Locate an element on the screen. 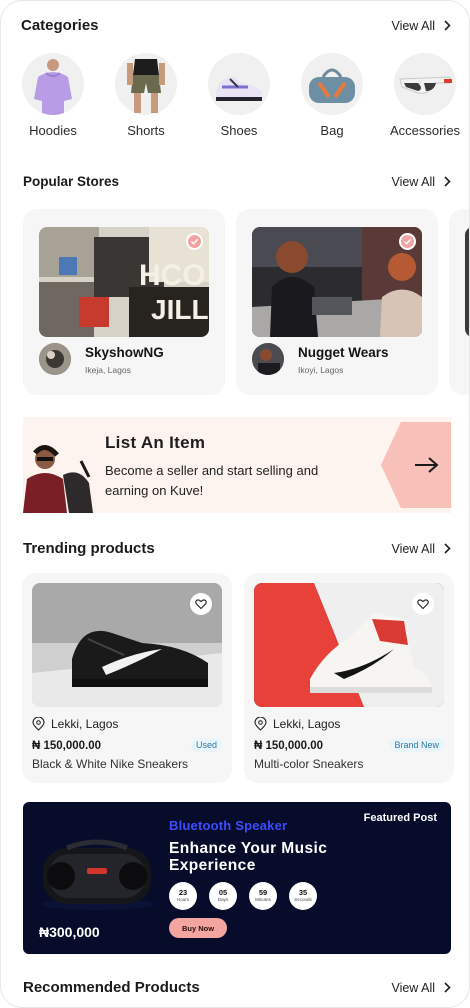 This screenshot has width=470, height=1008. category-accessories: Accessories is located at coordinates (425, 95).